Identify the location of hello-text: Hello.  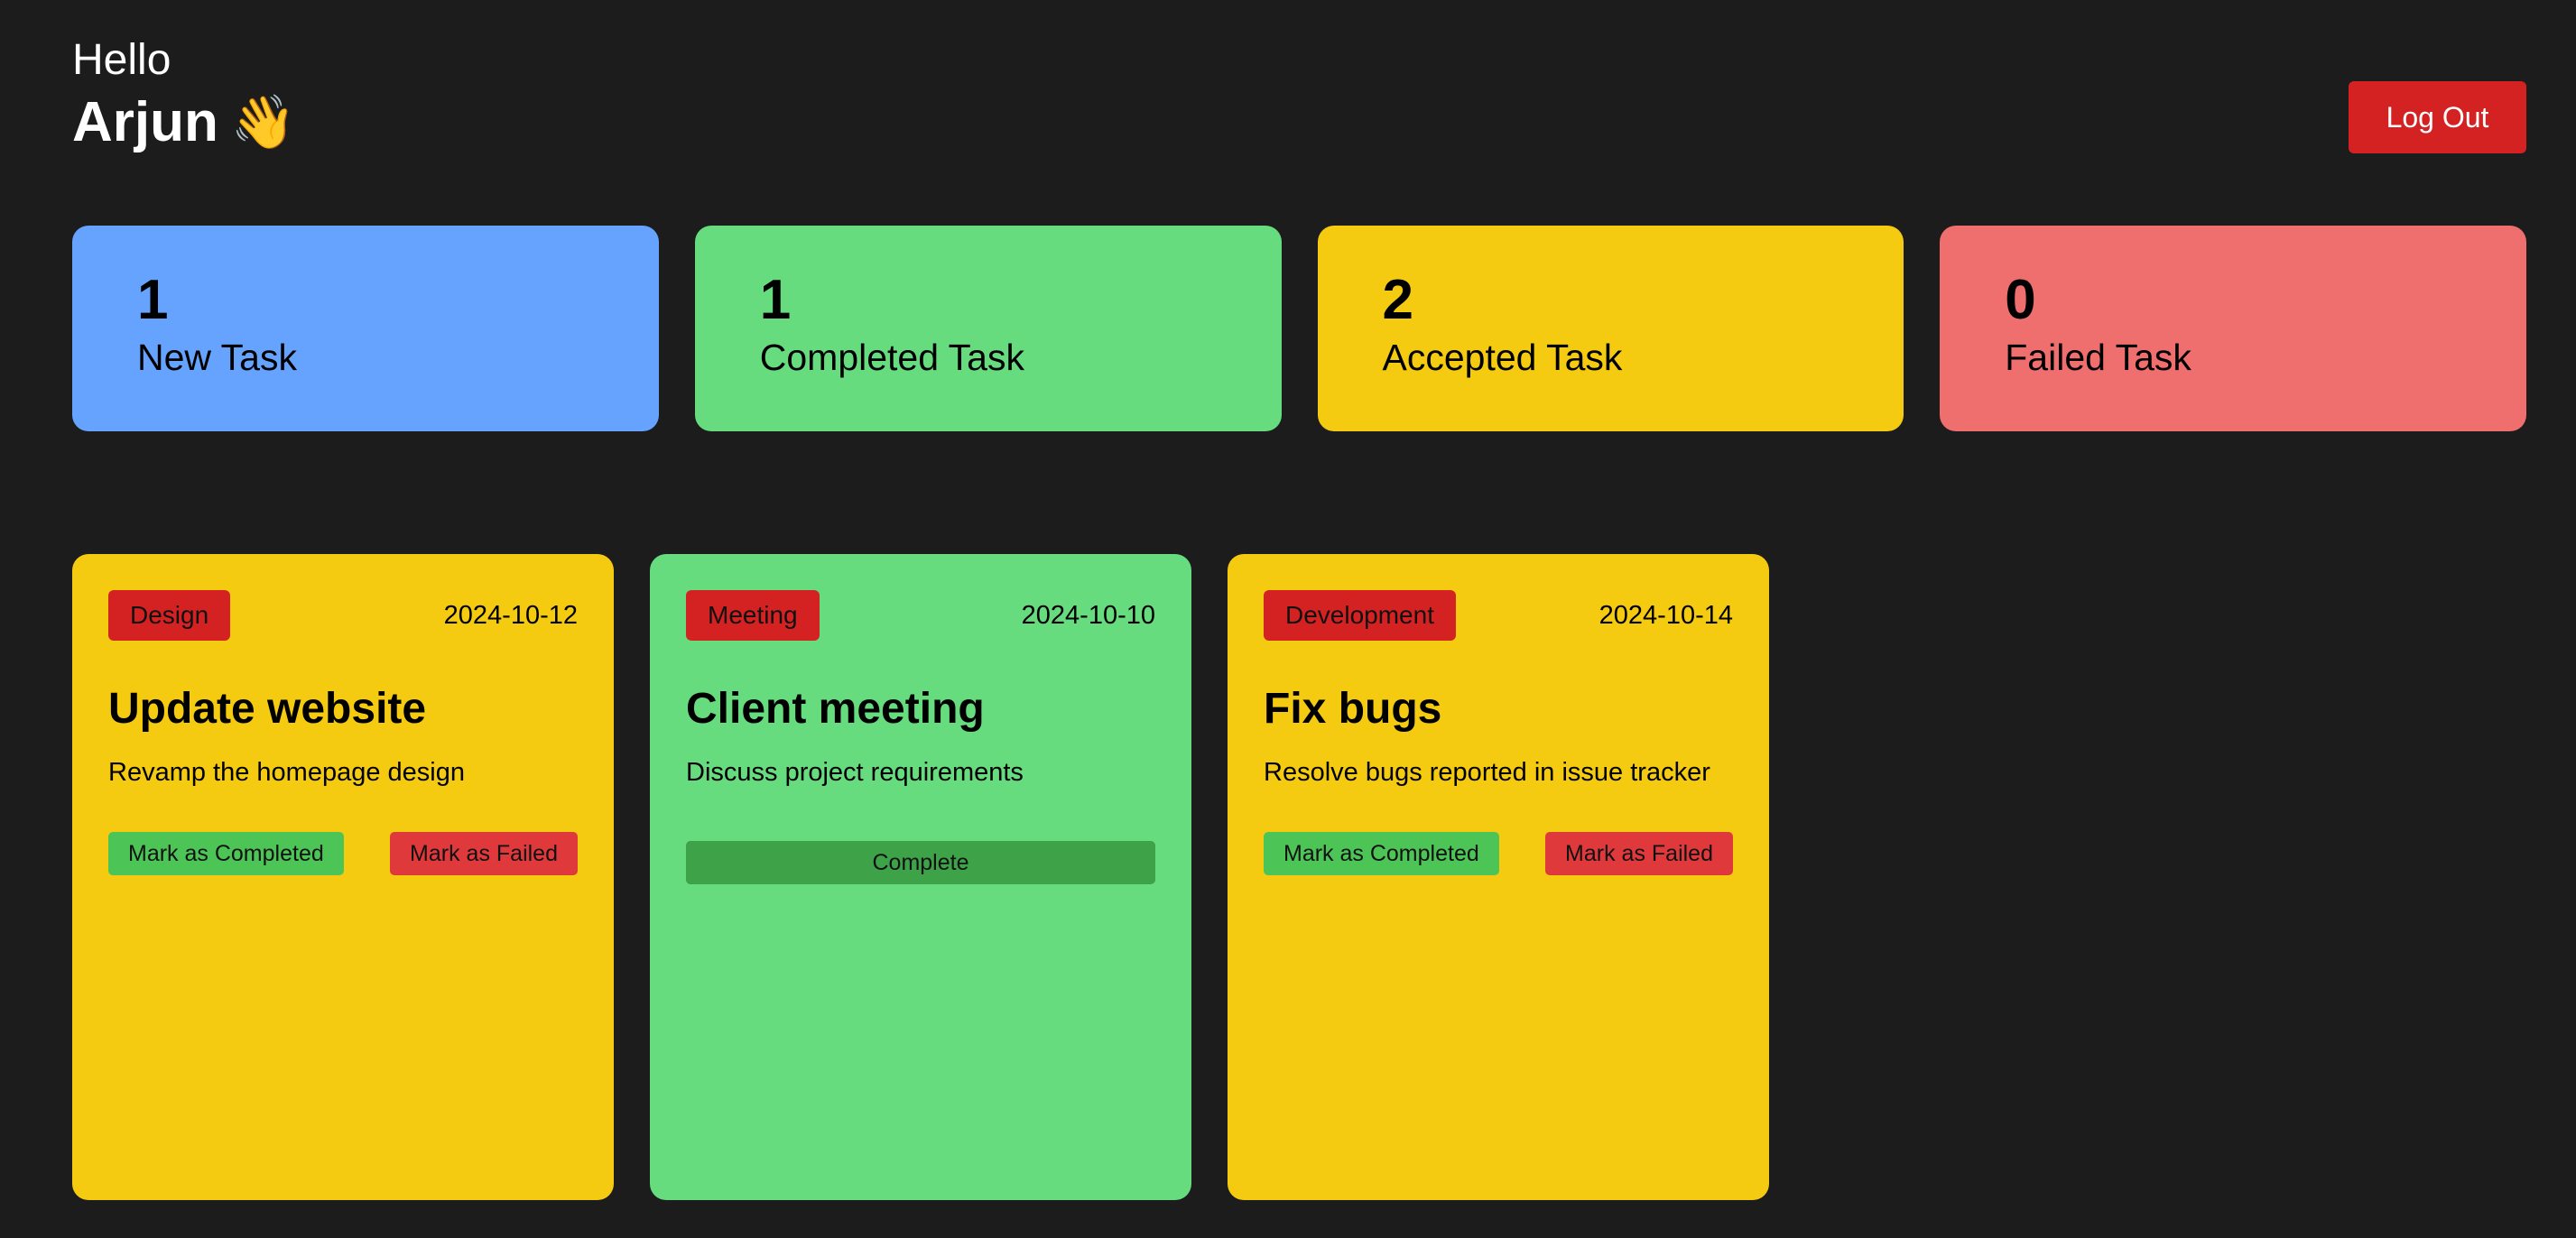
(122, 60).